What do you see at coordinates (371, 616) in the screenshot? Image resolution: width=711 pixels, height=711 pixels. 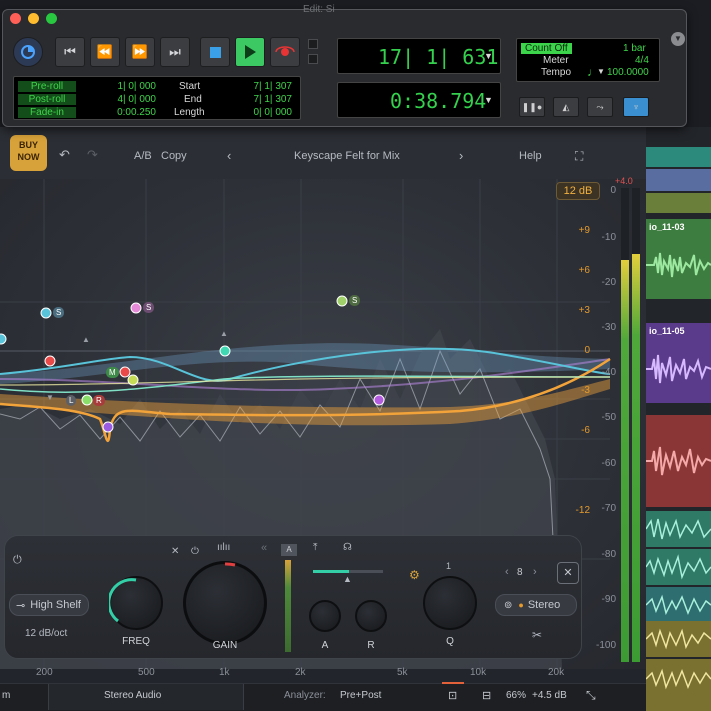 I see `release-knob` at bounding box center [371, 616].